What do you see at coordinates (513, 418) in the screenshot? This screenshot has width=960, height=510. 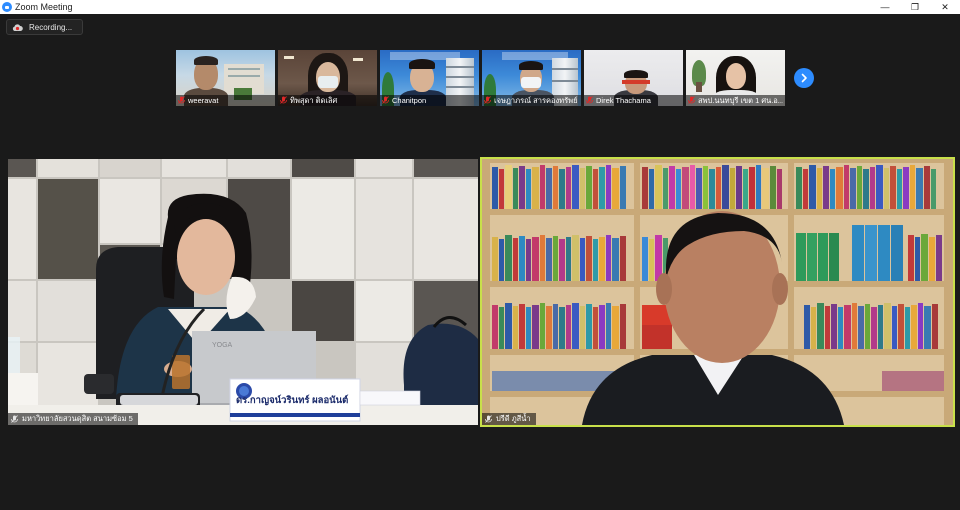 I see `participant-name: ปรีดี ภูสีน้ำ` at bounding box center [513, 418].